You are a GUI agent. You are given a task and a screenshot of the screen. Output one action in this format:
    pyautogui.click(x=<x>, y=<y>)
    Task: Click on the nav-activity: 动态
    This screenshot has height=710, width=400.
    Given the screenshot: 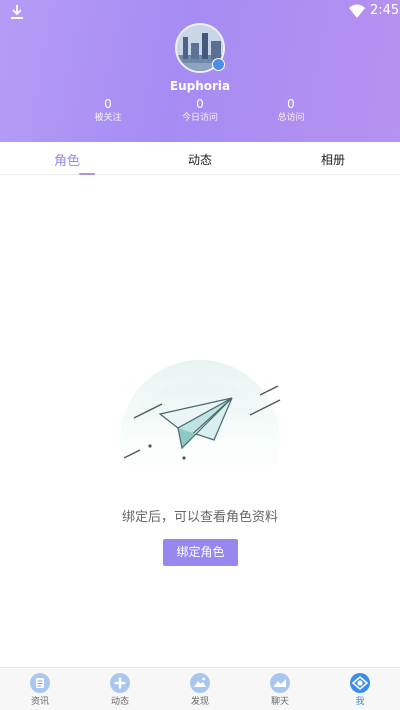 What is the action you would take?
    pyautogui.click(x=120, y=690)
    